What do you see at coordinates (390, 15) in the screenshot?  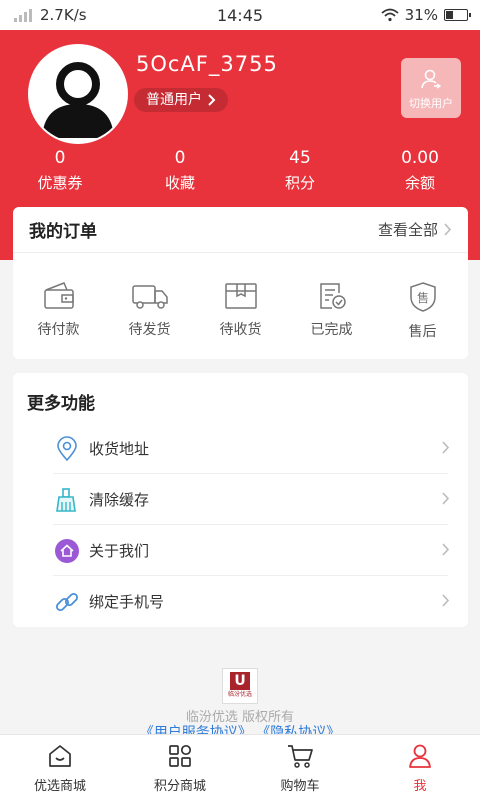 I see `wifi-icon` at bounding box center [390, 15].